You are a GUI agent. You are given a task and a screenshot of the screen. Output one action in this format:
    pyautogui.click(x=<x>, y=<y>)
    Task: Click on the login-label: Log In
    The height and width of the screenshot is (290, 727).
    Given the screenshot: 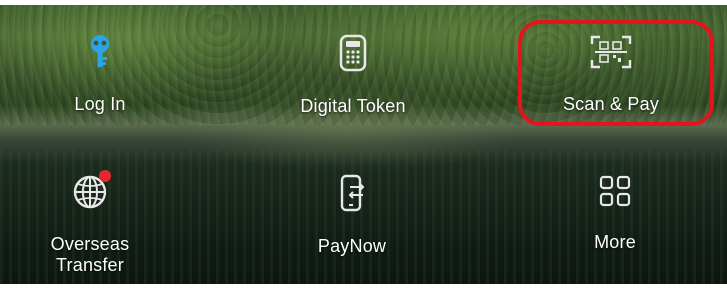 What is the action you would take?
    pyautogui.click(x=100, y=104)
    